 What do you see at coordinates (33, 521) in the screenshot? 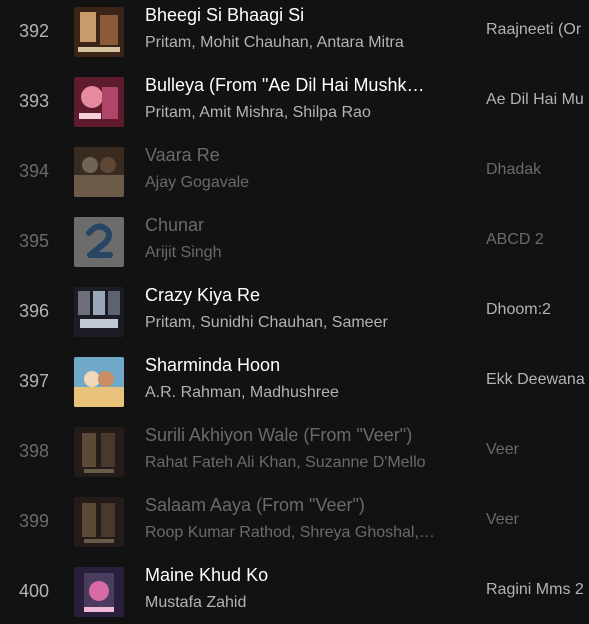
I see `track-number: 399` at bounding box center [33, 521].